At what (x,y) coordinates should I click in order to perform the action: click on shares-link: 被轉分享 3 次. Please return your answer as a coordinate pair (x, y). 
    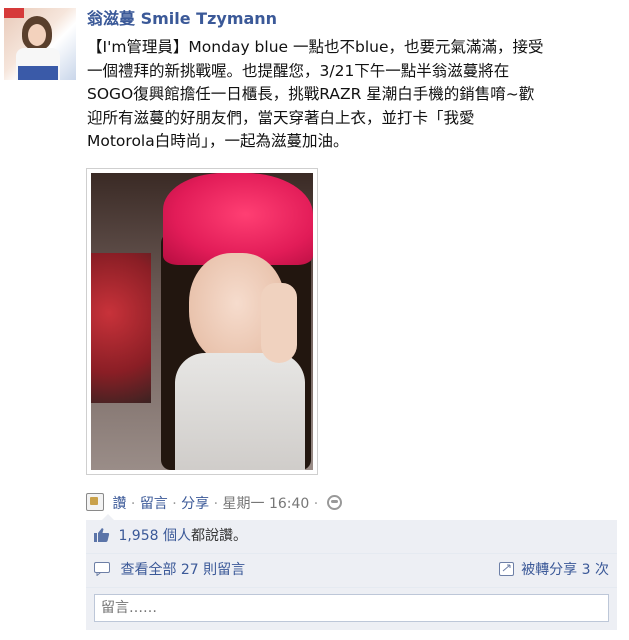
    Looking at the image, I should click on (565, 570).